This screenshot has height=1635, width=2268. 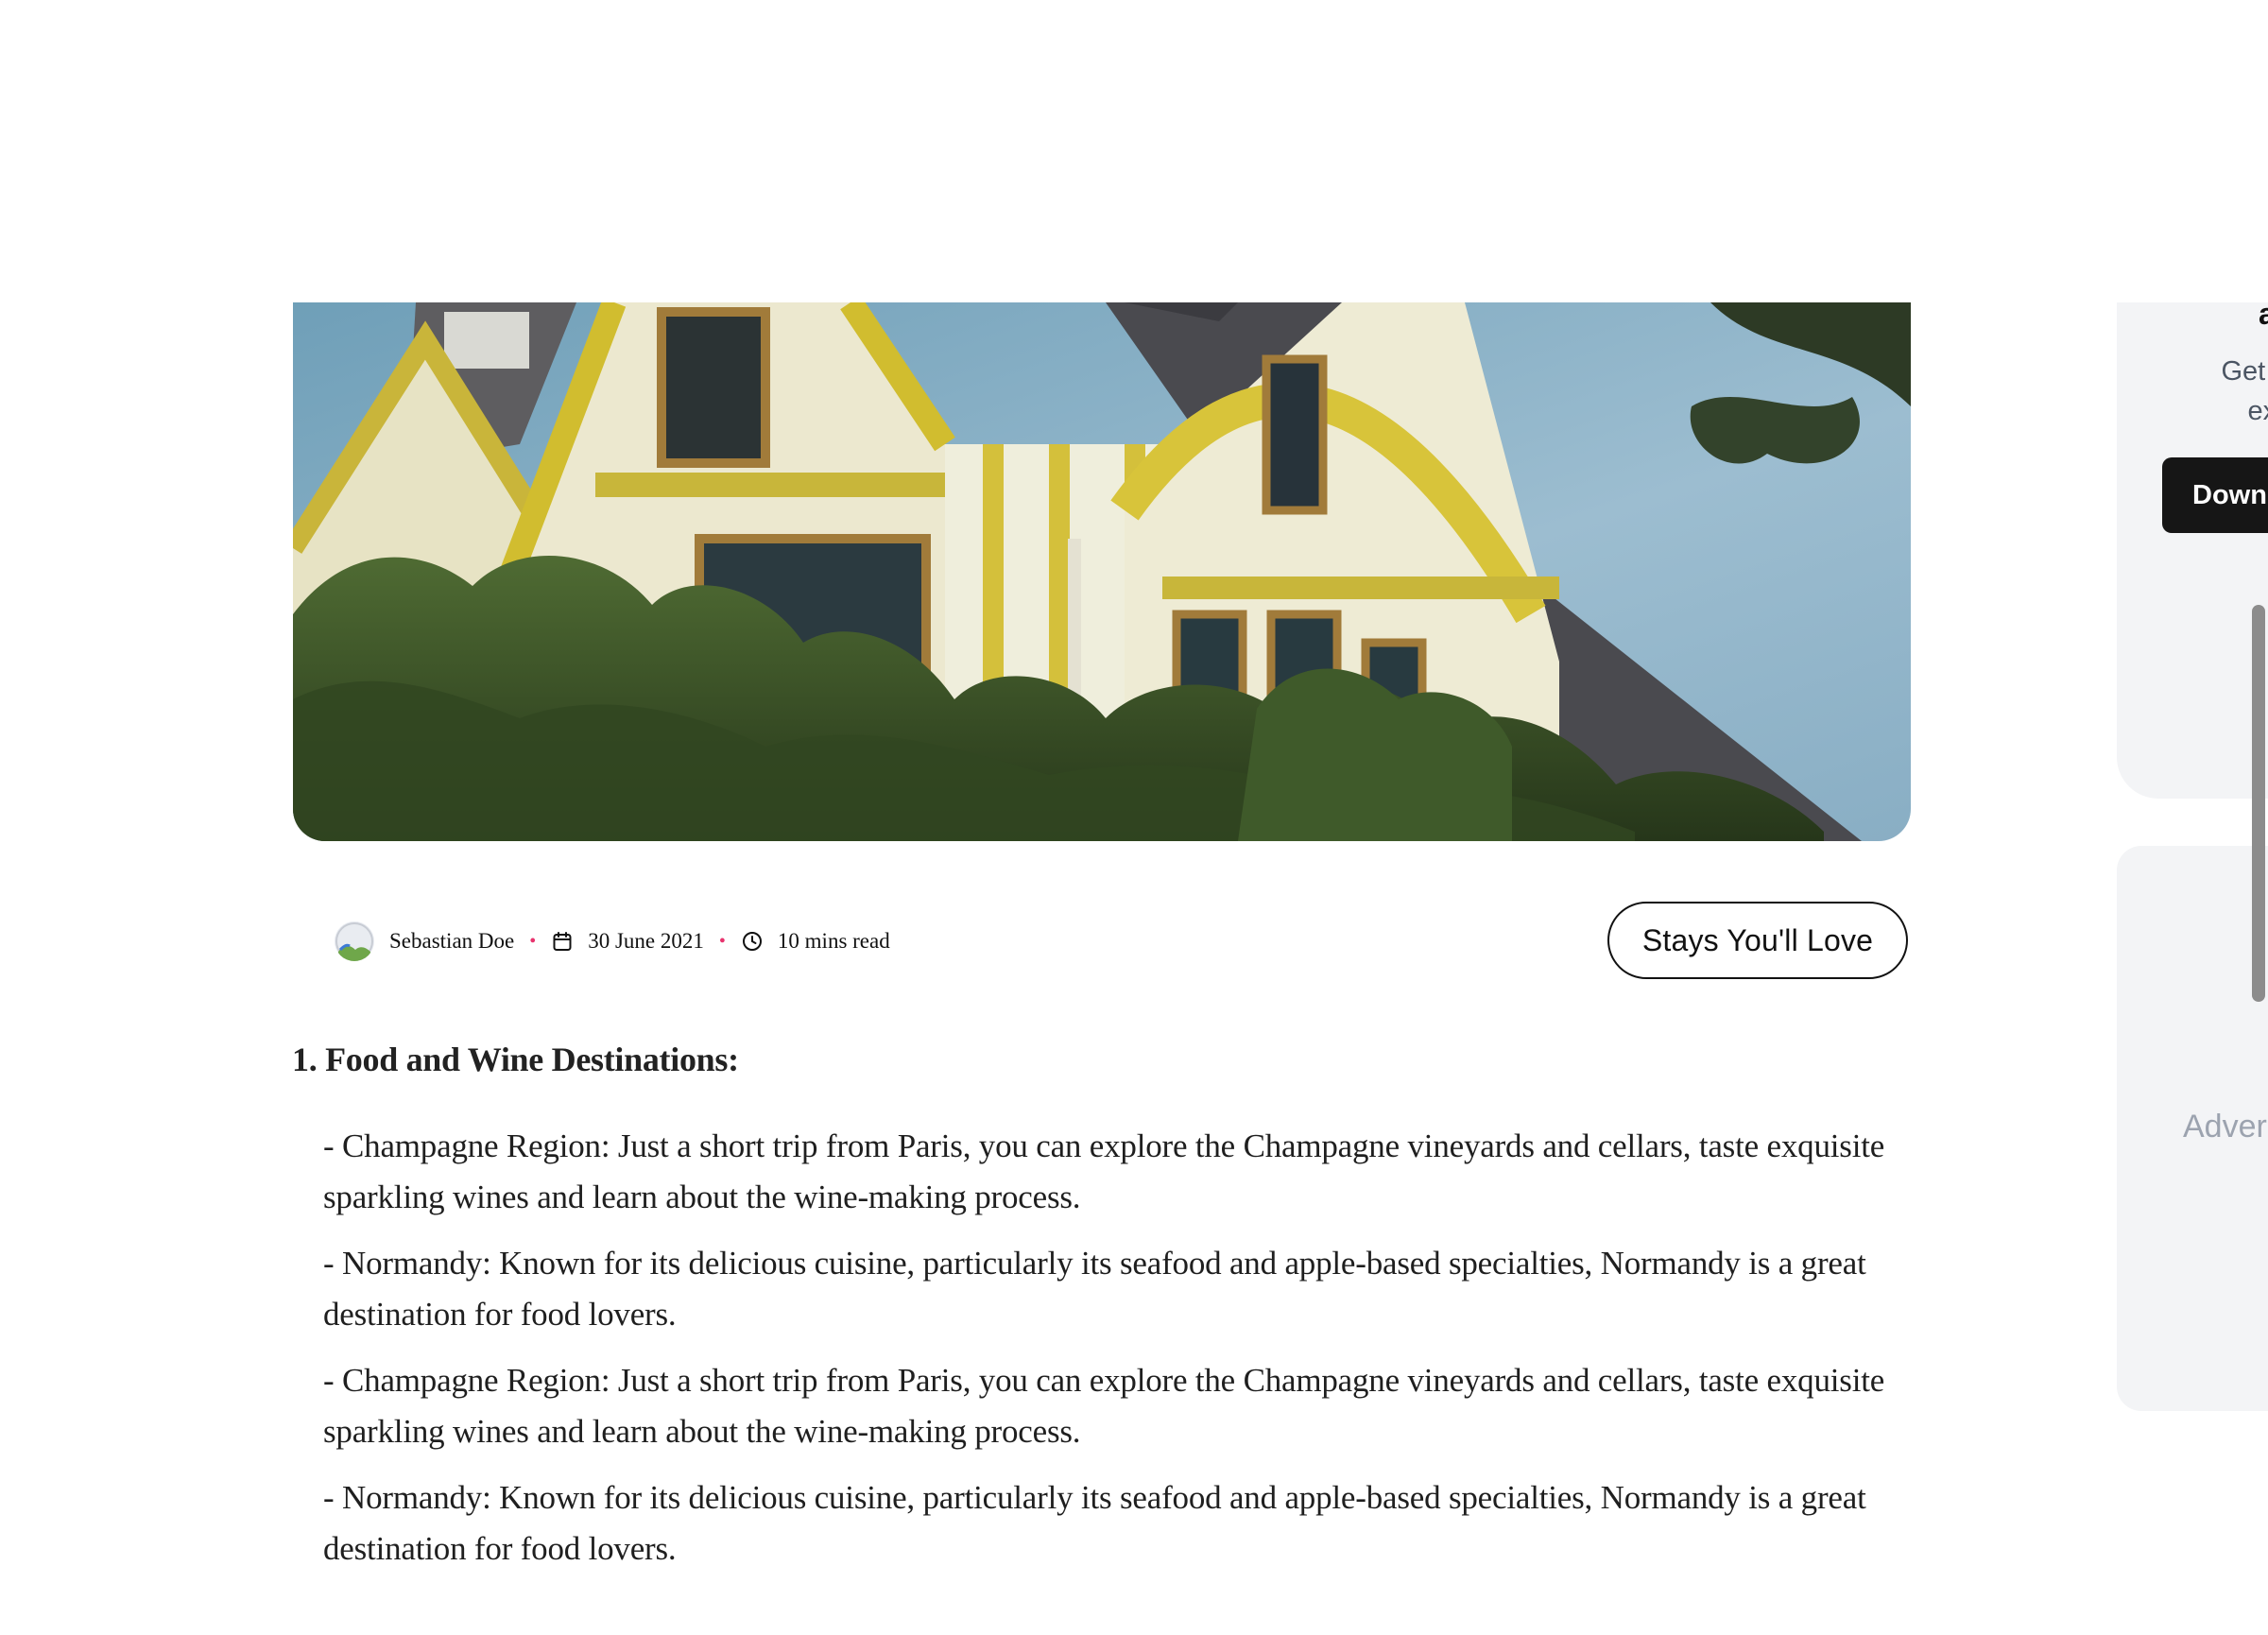 What do you see at coordinates (2192, 548) in the screenshot?
I see `download-app-card: a Get the expe Downl` at bounding box center [2192, 548].